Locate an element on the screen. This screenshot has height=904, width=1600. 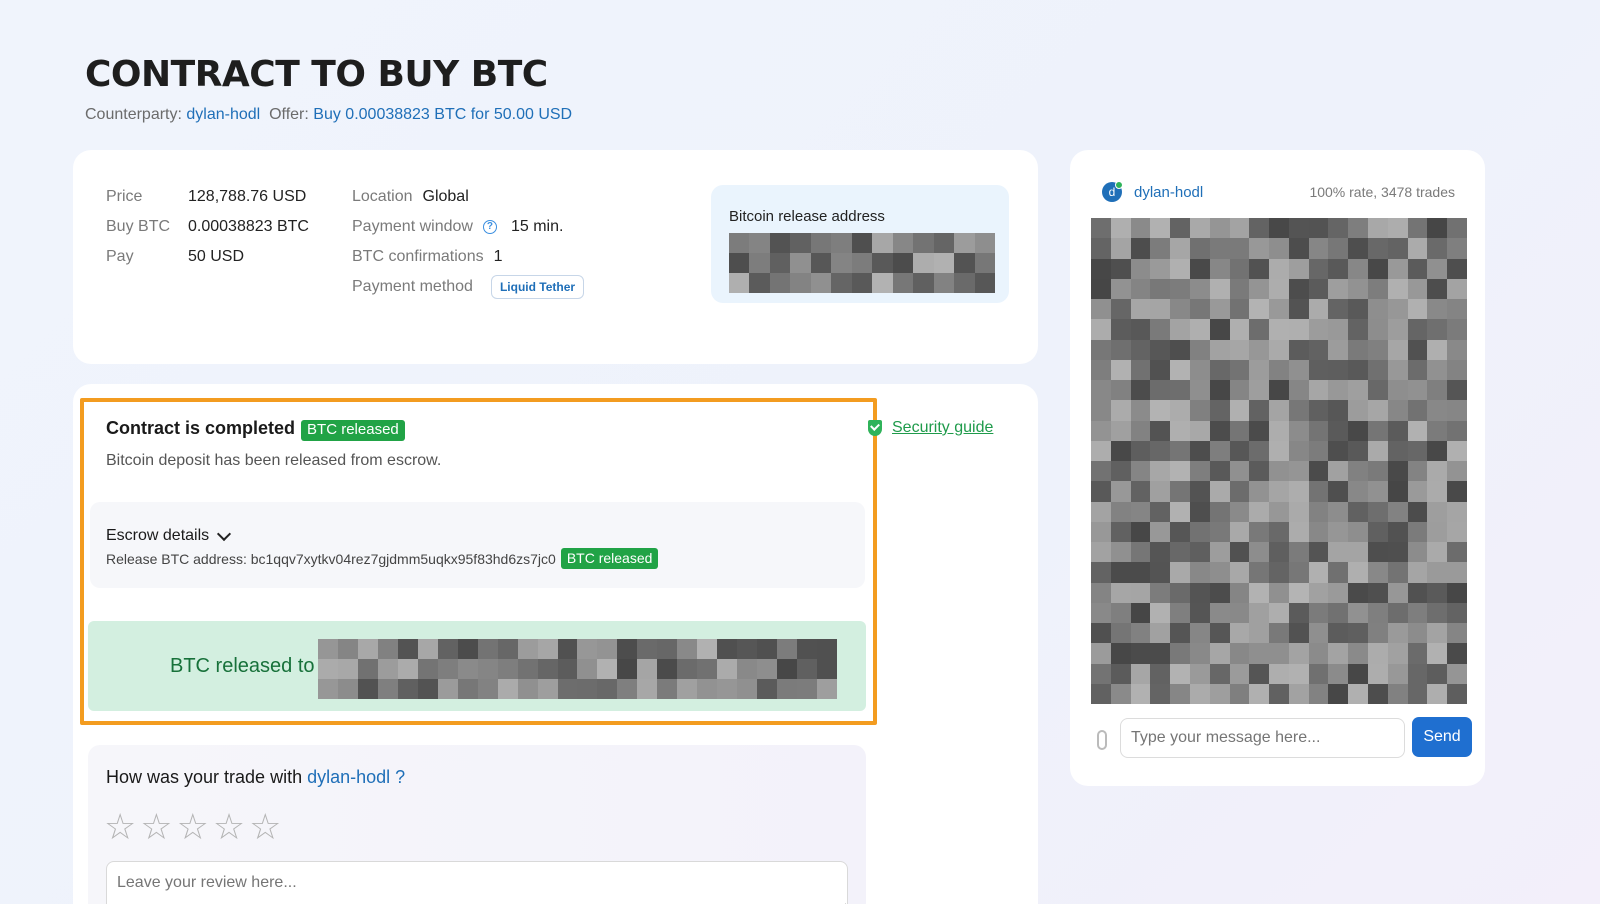
help-icon: ? is located at coordinates (489, 227).